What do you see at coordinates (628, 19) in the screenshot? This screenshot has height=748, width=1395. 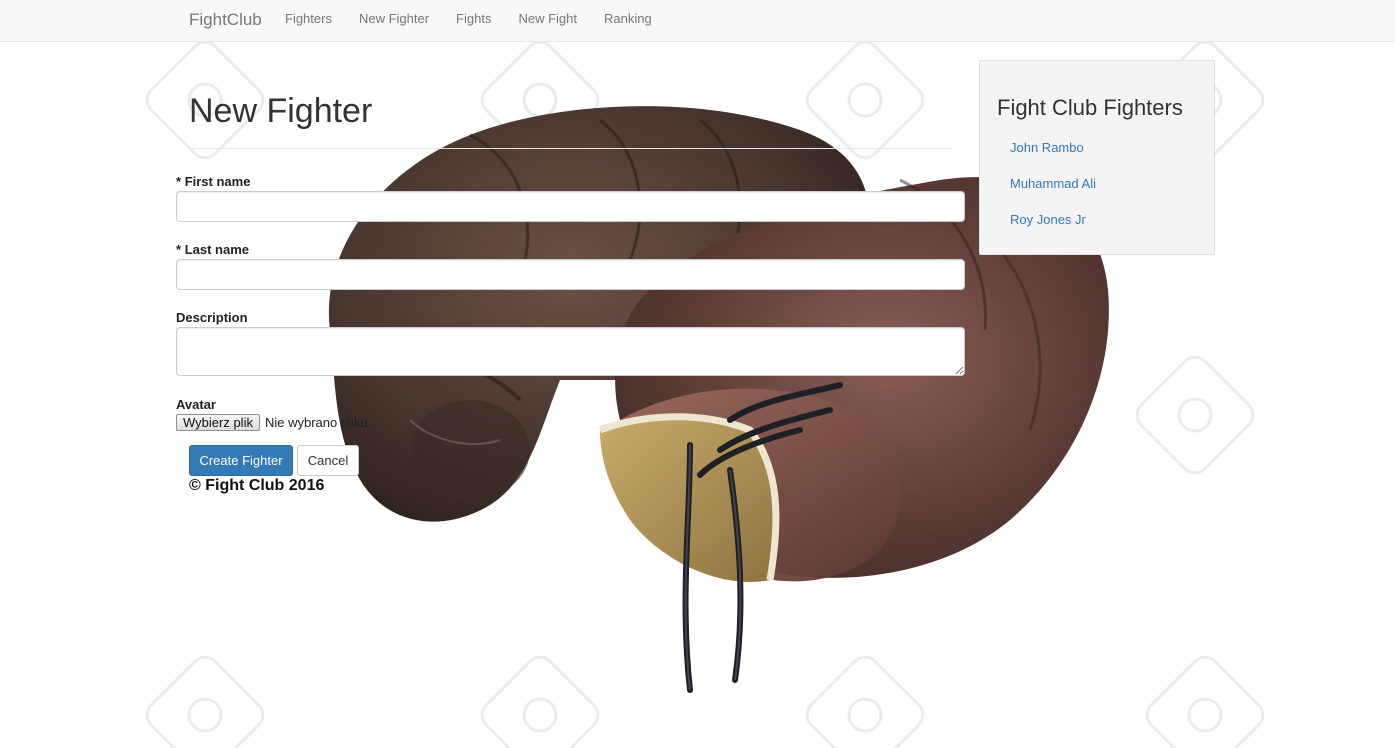 I see `nav-link-ranking: Ranking` at bounding box center [628, 19].